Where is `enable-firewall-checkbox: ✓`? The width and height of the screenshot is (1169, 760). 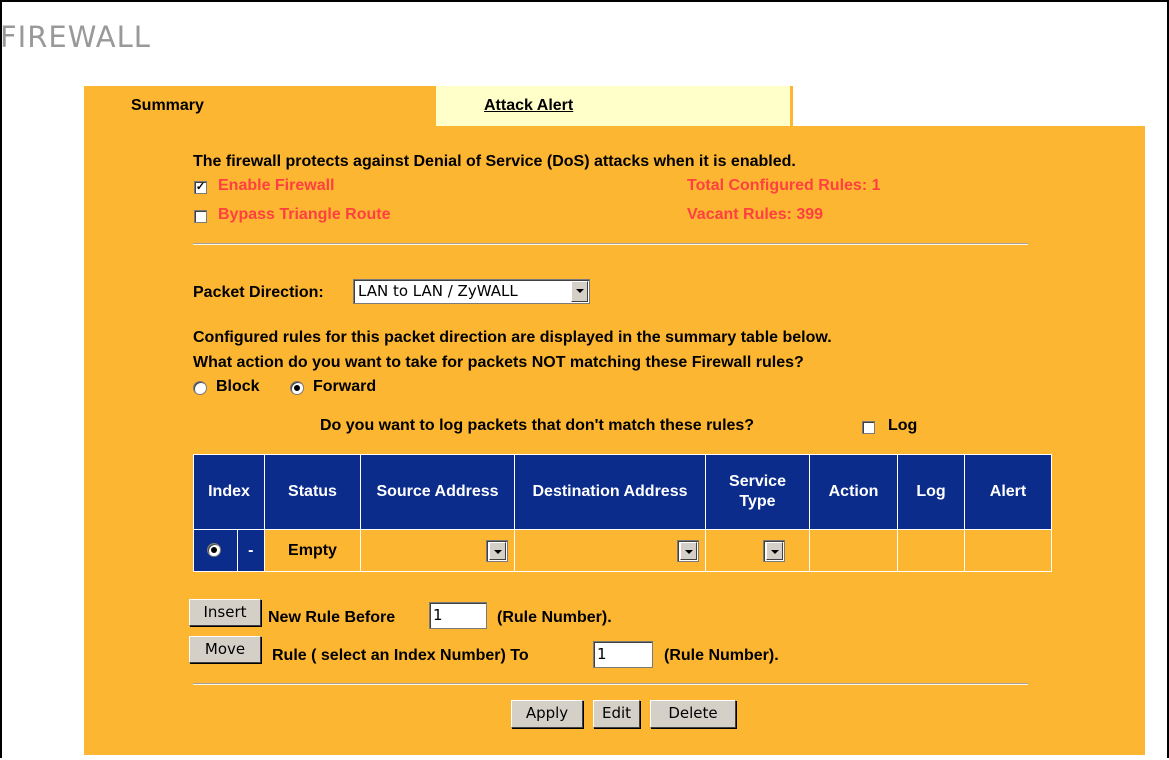
enable-firewall-checkbox: ✓ is located at coordinates (200, 187).